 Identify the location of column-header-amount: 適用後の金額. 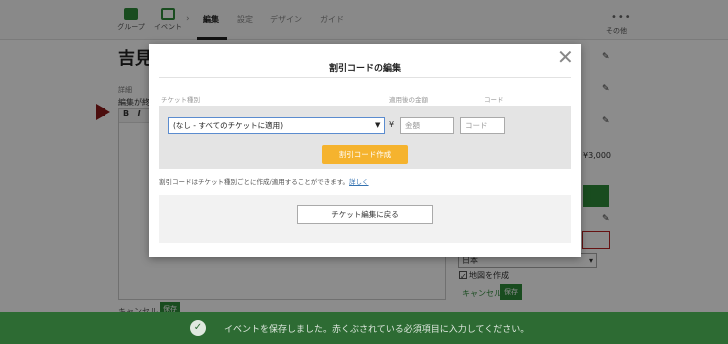
(408, 100).